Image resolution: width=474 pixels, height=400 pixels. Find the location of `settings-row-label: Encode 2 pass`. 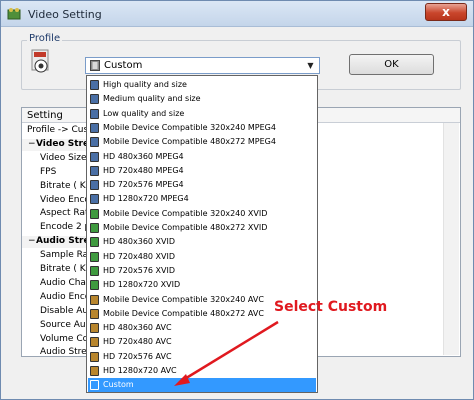

settings-row-label: Encode 2 pass is located at coordinates (63, 227).